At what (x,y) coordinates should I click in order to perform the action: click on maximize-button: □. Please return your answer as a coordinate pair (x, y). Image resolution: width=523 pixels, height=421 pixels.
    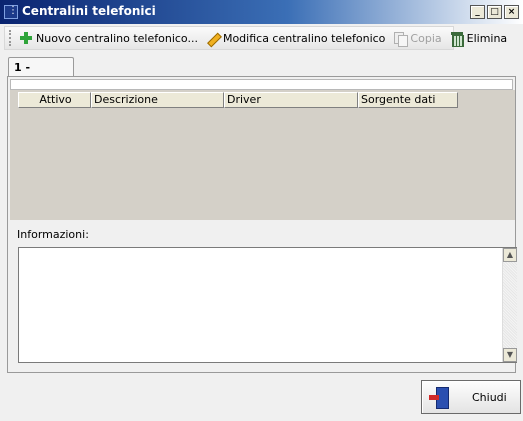
    Looking at the image, I should click on (494, 12).